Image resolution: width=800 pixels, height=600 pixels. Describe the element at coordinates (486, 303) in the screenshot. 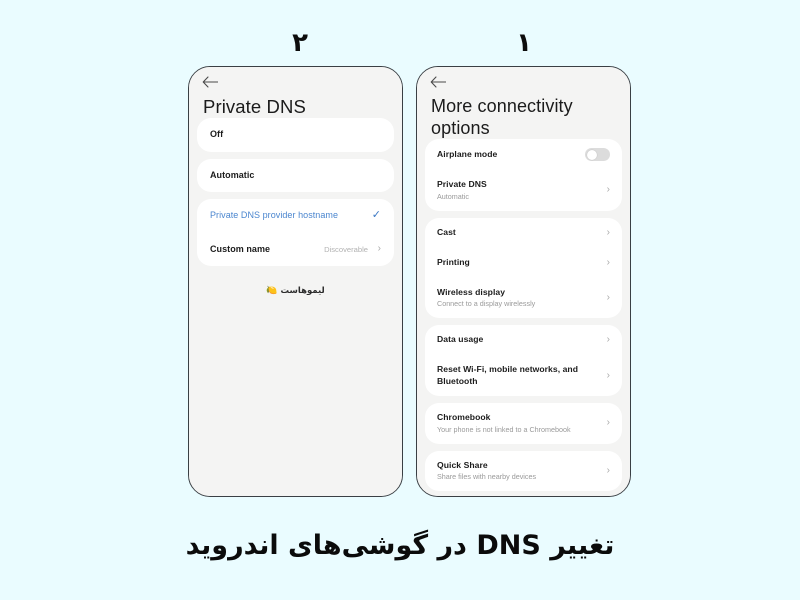

I see `settings-row-subtitle: Connect to a display wirelessly` at that location.